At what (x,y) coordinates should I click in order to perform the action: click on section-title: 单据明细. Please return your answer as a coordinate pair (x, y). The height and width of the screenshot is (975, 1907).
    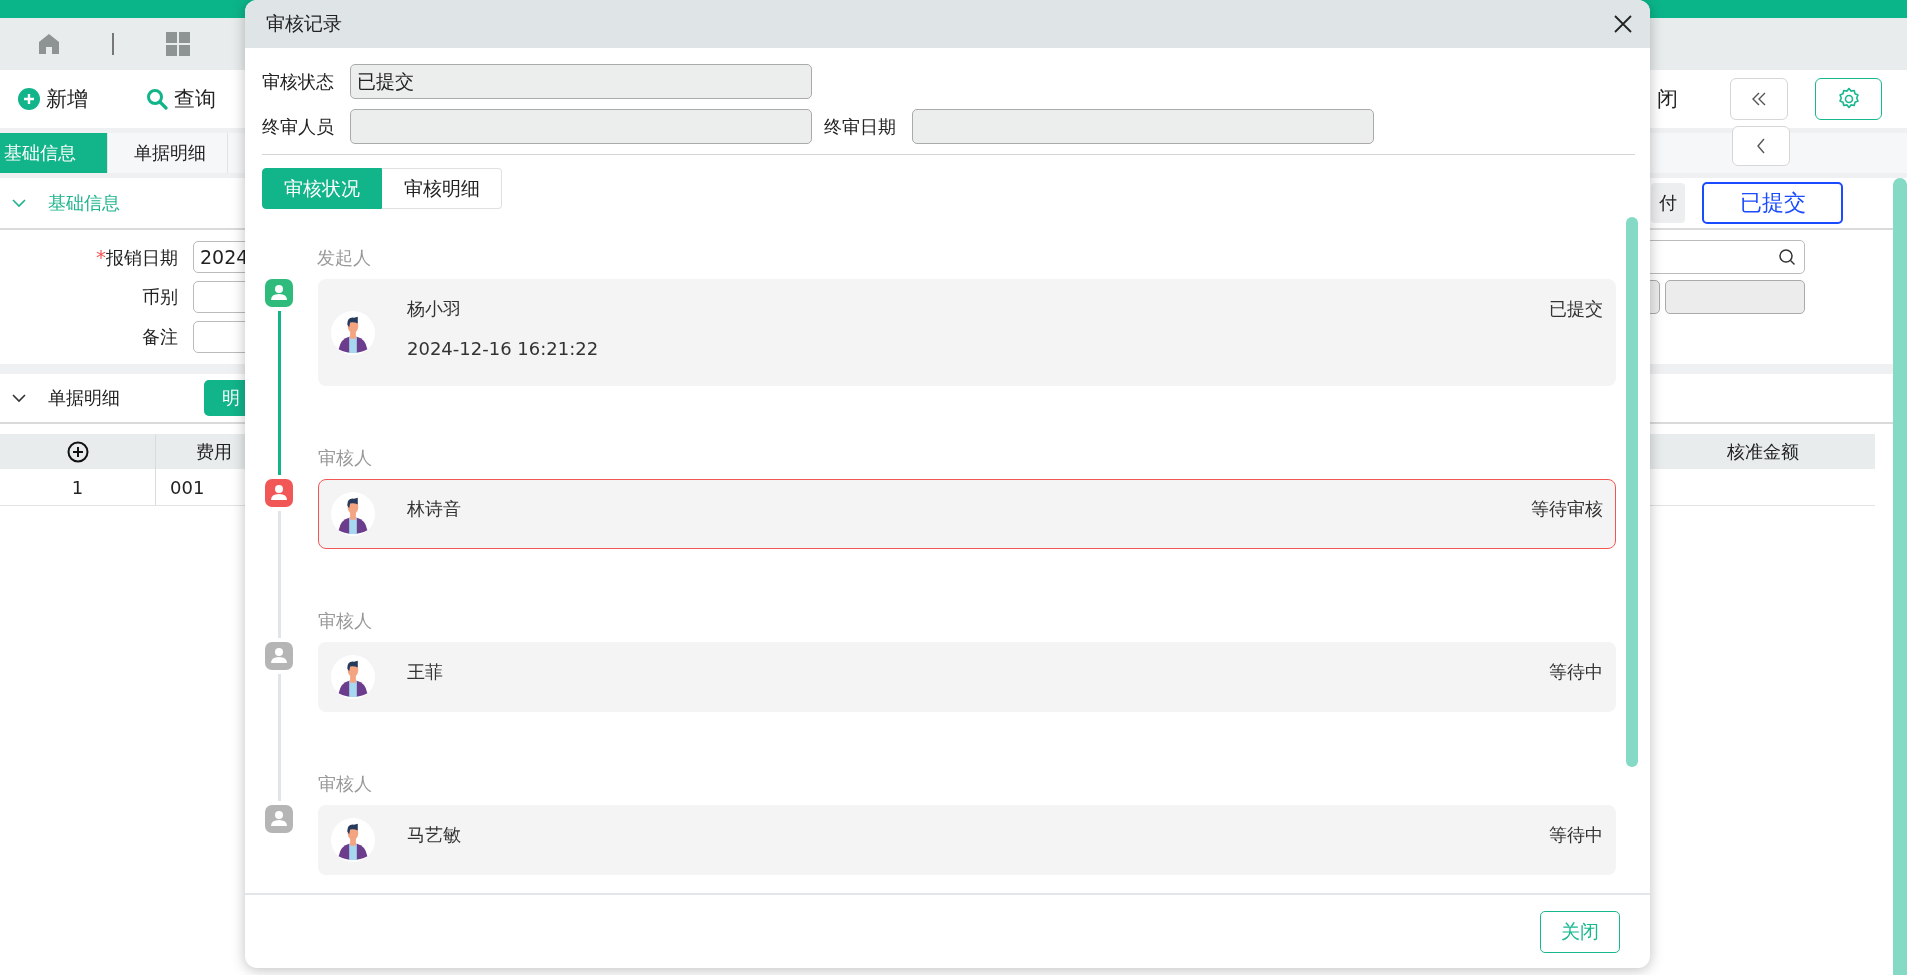
    Looking at the image, I should click on (84, 398).